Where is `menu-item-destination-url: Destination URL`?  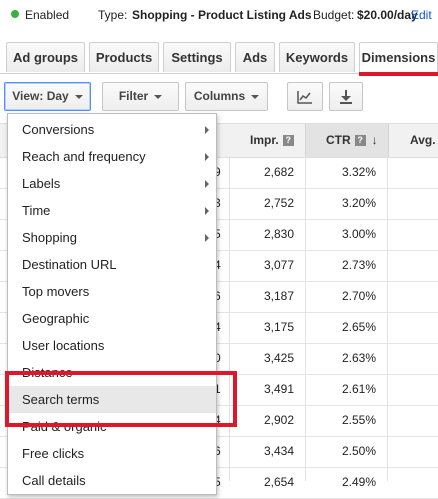 menu-item-destination-url: Destination URL is located at coordinates (112, 264).